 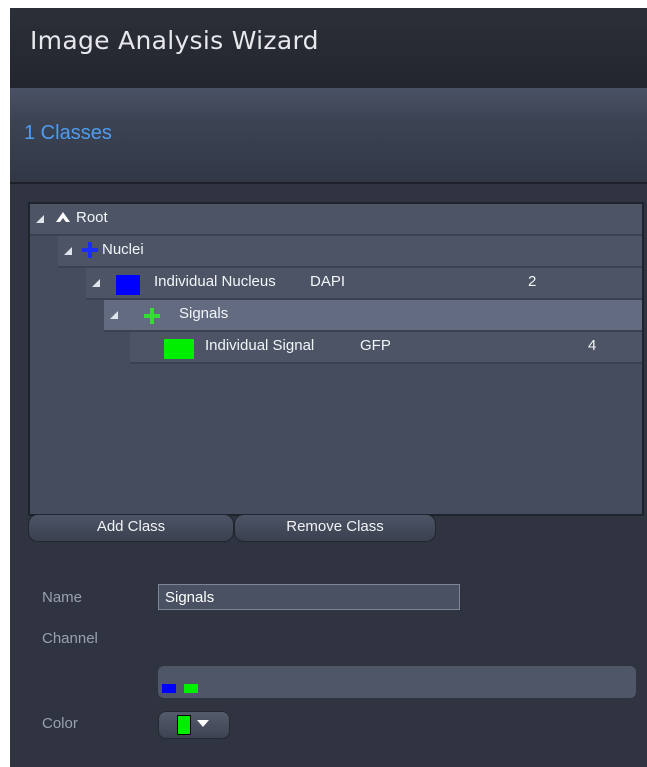 What do you see at coordinates (350, 252) in the screenshot?
I see `tree-row-nuclei: Nuclei` at bounding box center [350, 252].